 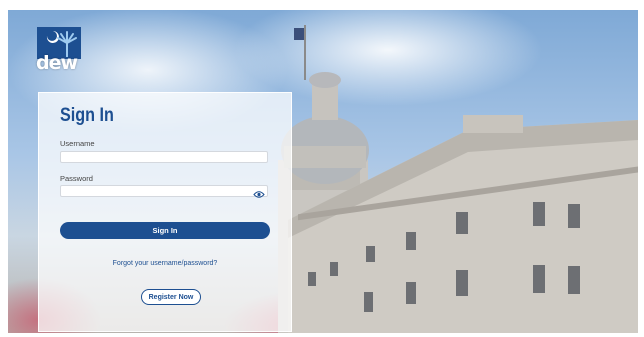 I want to click on page-title: Sign In, so click(x=87, y=115).